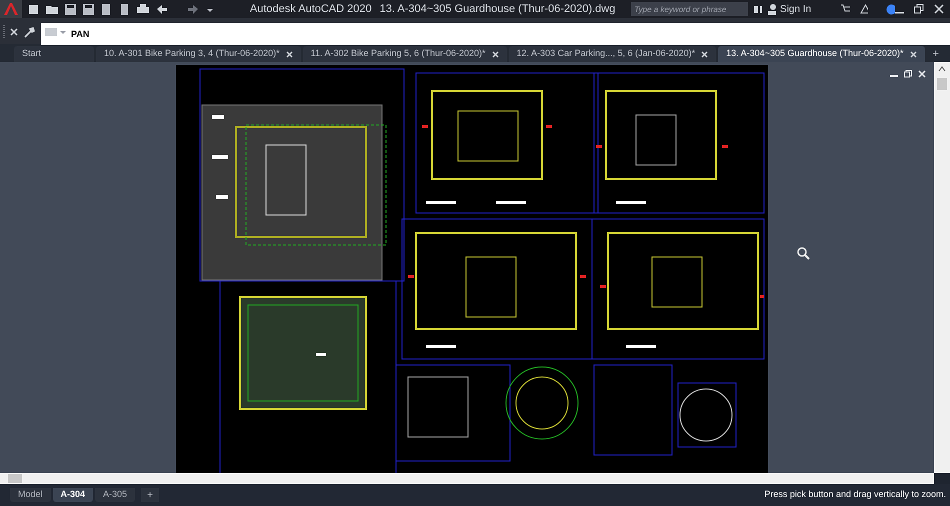 This screenshot has width=950, height=506. What do you see at coordinates (63, 32) in the screenshot?
I see `dropdown-arrow-icon` at bounding box center [63, 32].